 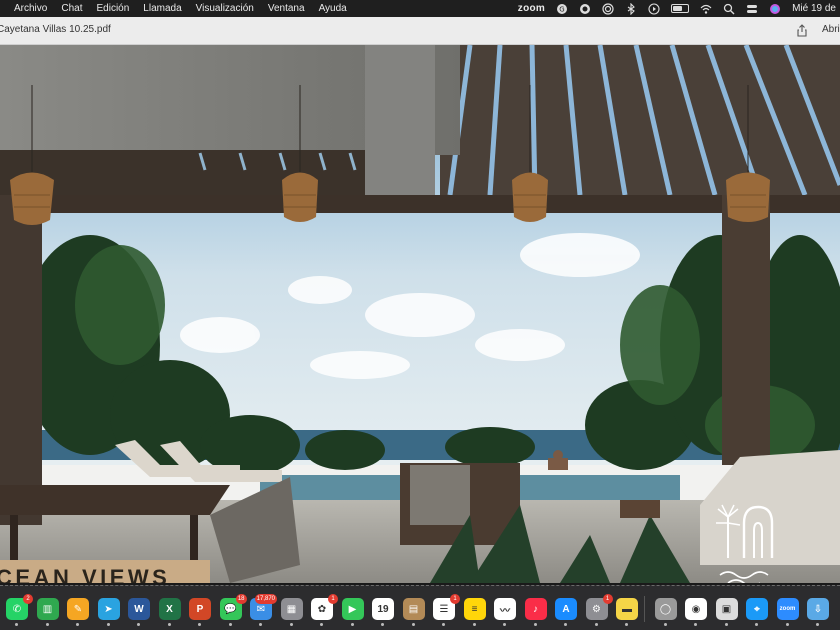 What do you see at coordinates (30, 8) in the screenshot?
I see `menu-archivo: Archivo` at bounding box center [30, 8].